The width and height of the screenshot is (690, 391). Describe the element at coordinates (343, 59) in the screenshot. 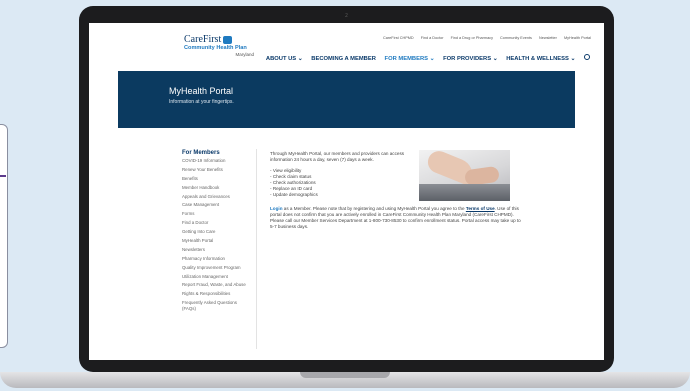

I see `nav-becoming-member: BECOMING A MEMBER` at that location.